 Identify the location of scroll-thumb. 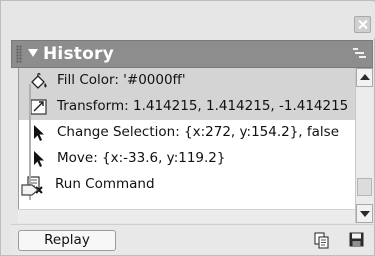
(364, 187).